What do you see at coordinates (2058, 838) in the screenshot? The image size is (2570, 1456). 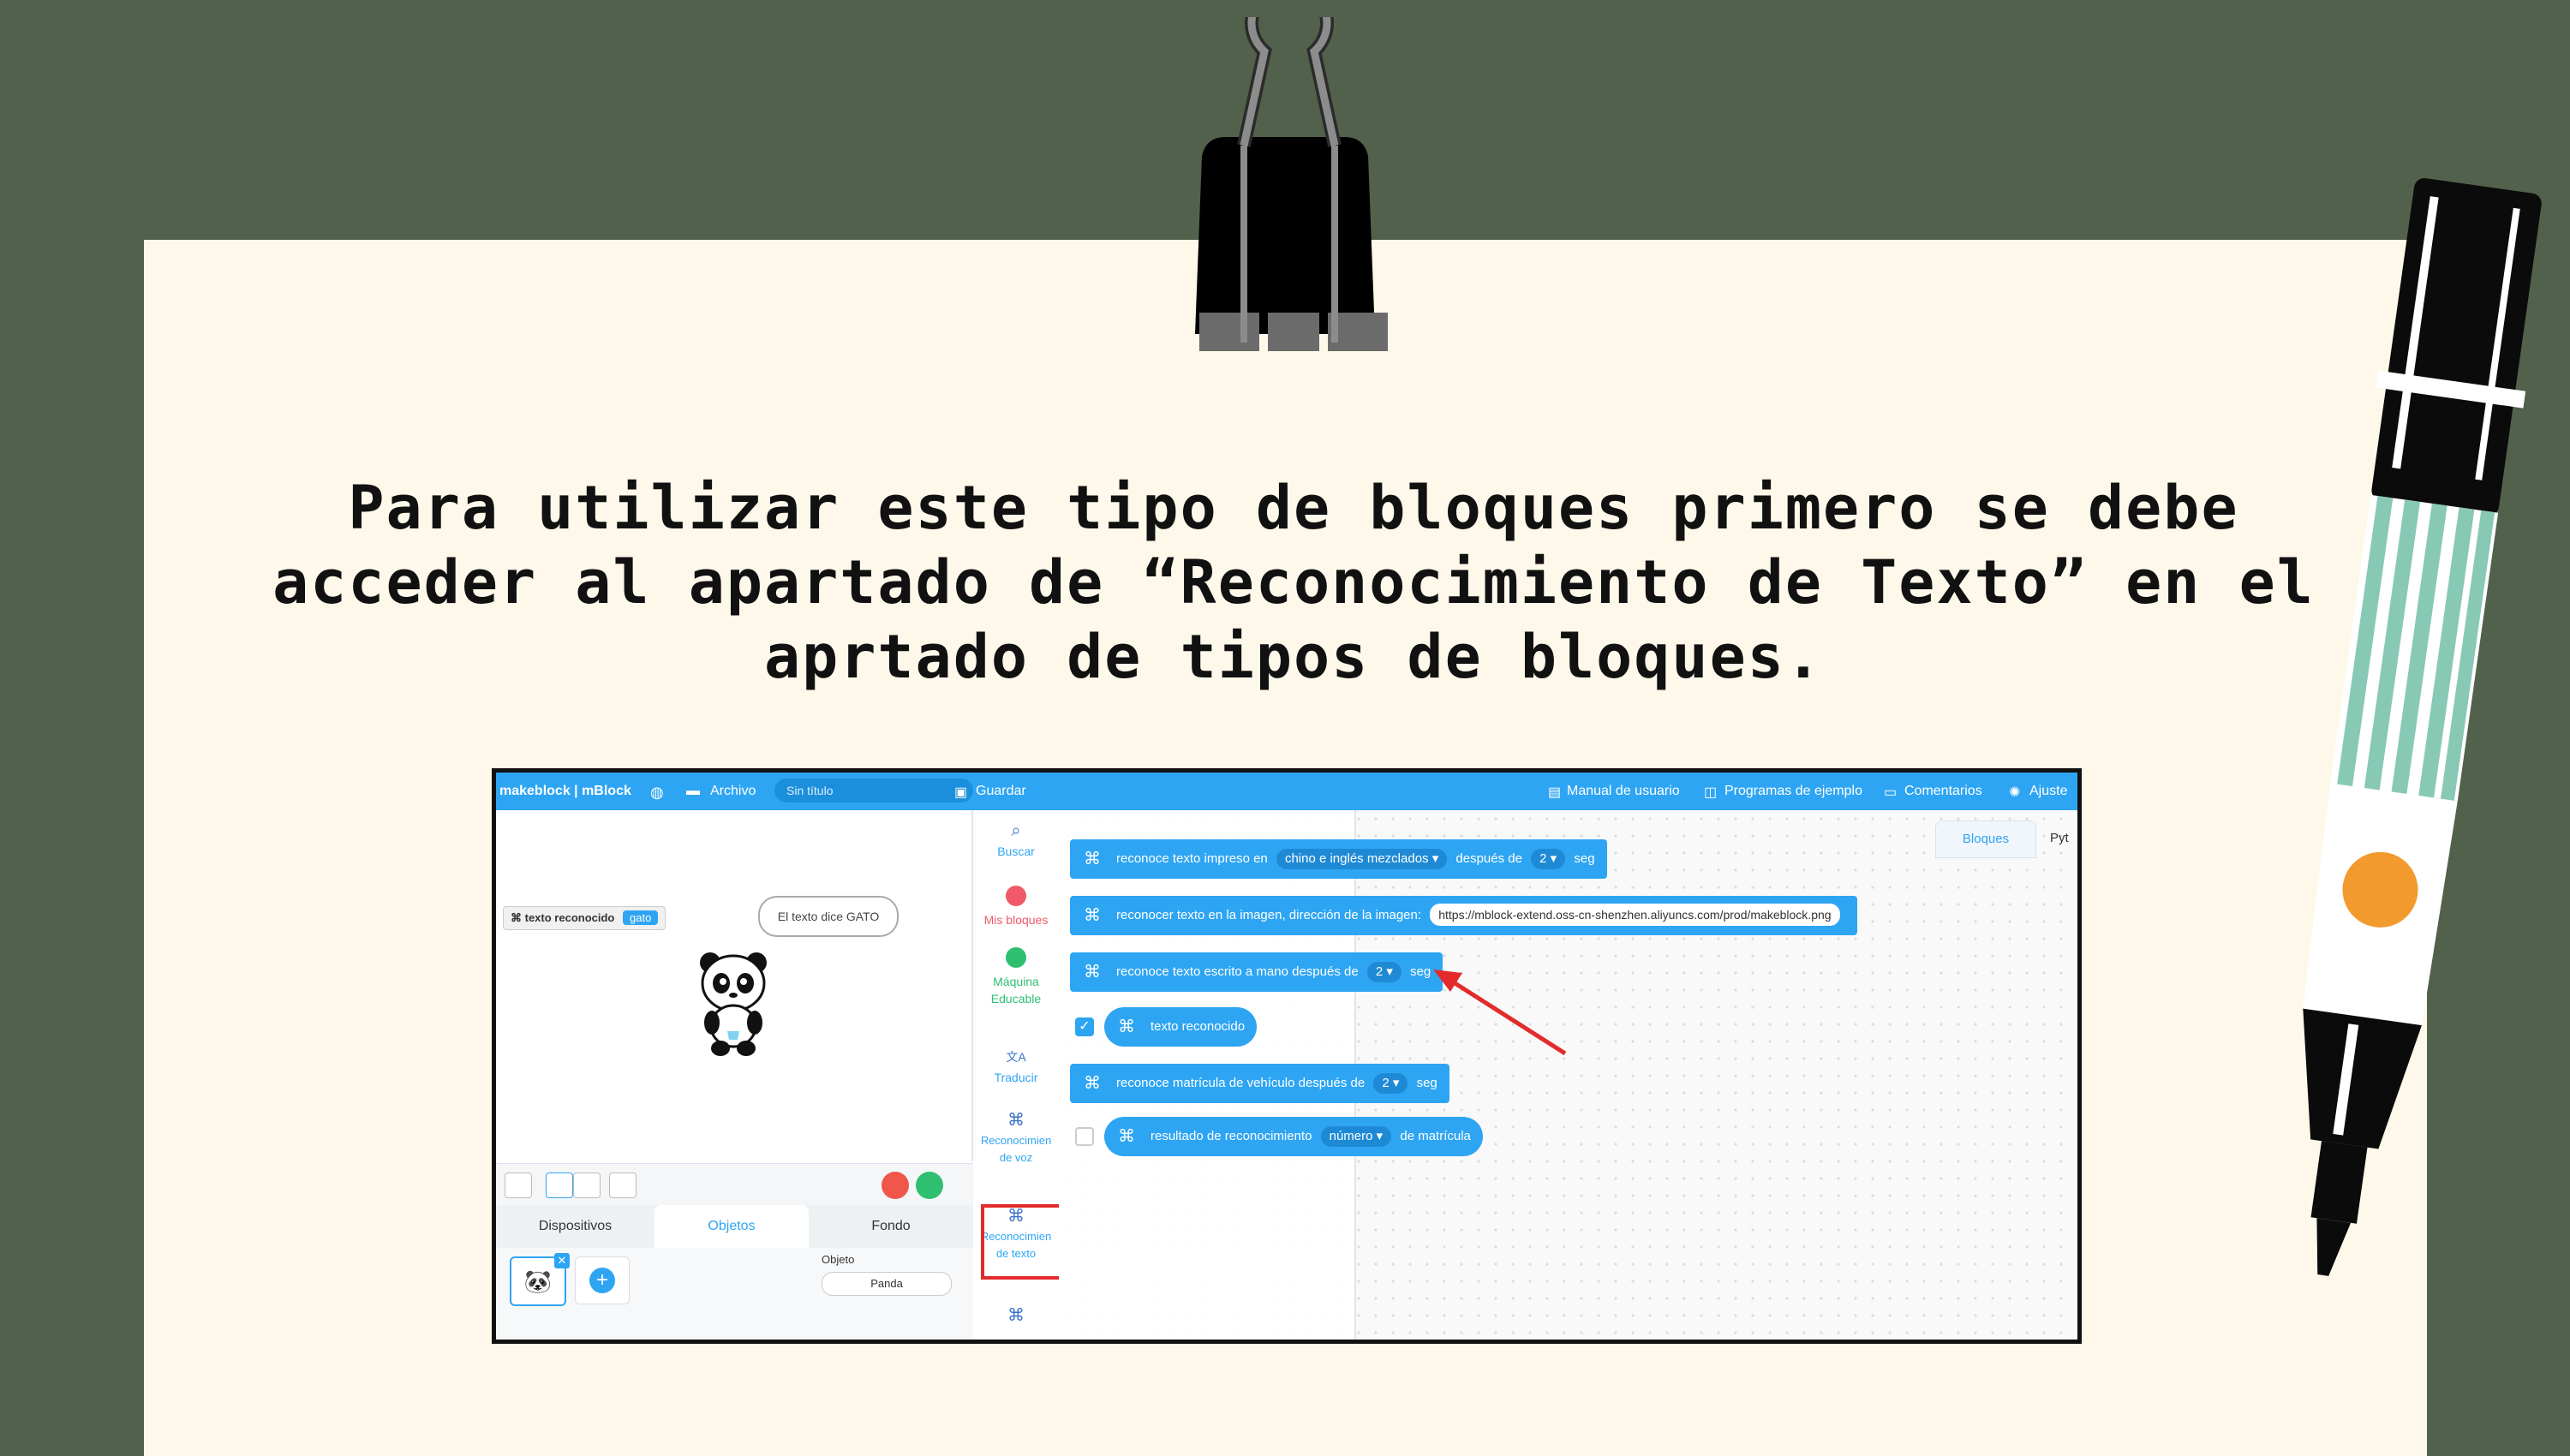 I see `tab-python: Pyt` at bounding box center [2058, 838].